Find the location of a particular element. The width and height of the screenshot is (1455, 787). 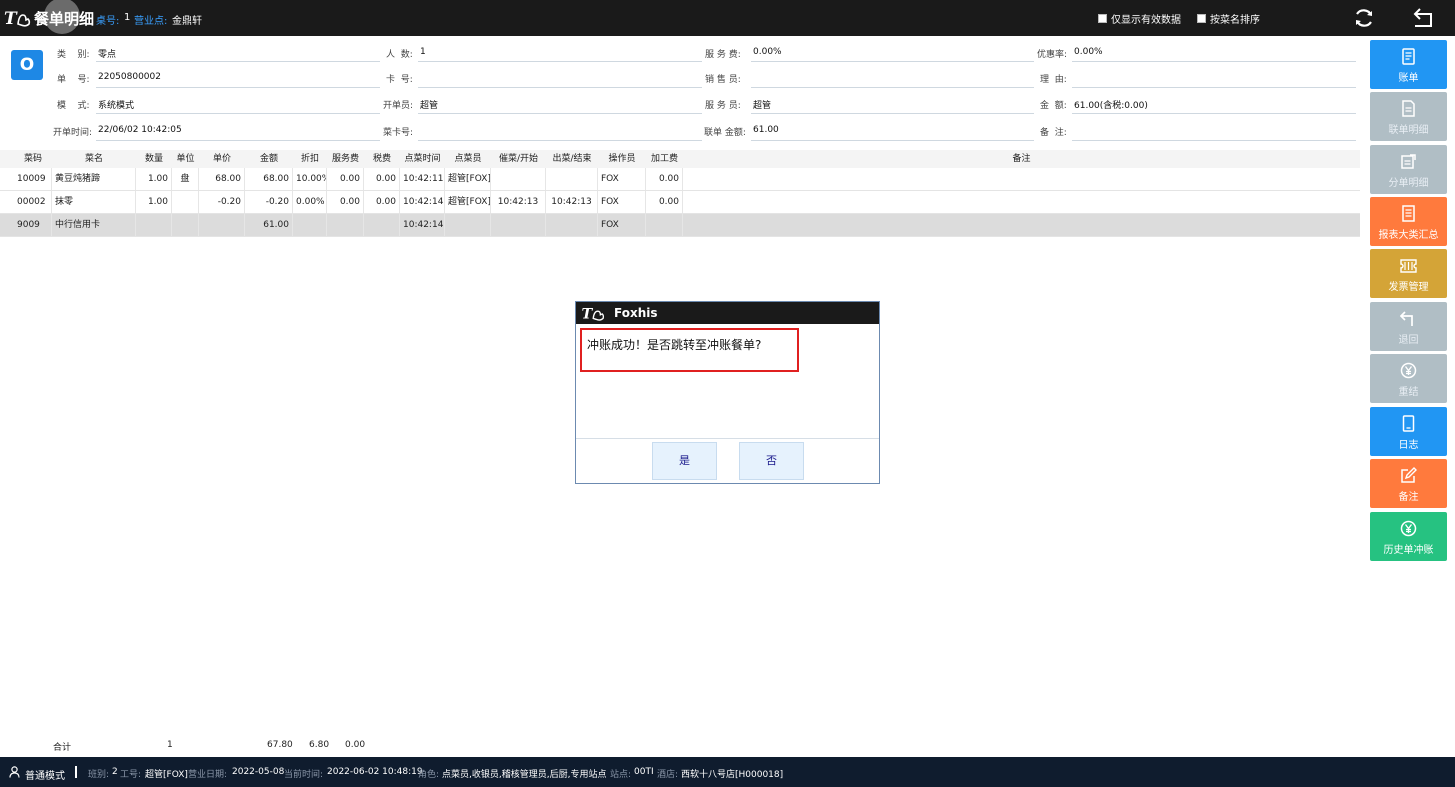

cell-discount: 10.00% is located at coordinates (310, 179).